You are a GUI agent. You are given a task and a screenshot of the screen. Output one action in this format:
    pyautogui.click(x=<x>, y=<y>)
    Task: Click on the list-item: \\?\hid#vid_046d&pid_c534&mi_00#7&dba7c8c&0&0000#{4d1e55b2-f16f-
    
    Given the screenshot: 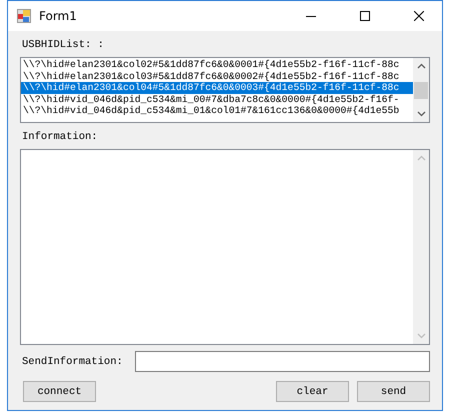 What is the action you would take?
    pyautogui.click(x=217, y=100)
    